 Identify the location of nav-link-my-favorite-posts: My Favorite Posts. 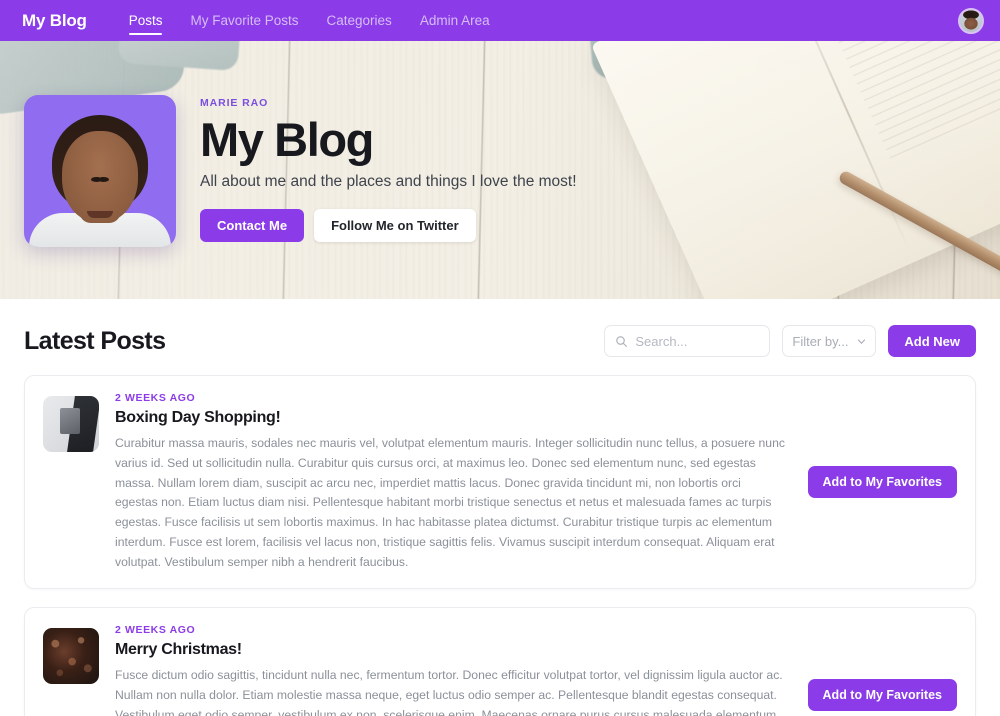
(244, 20).